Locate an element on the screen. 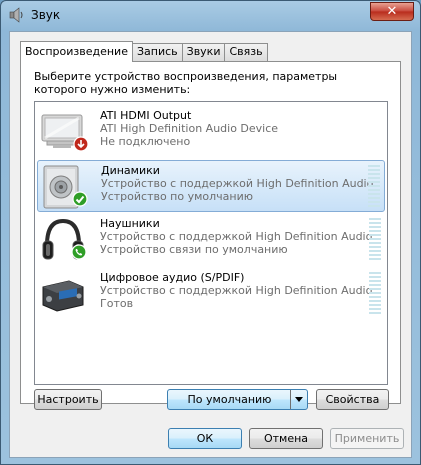 This screenshot has height=465, width=421. properties-button: Свойства is located at coordinates (352, 399).